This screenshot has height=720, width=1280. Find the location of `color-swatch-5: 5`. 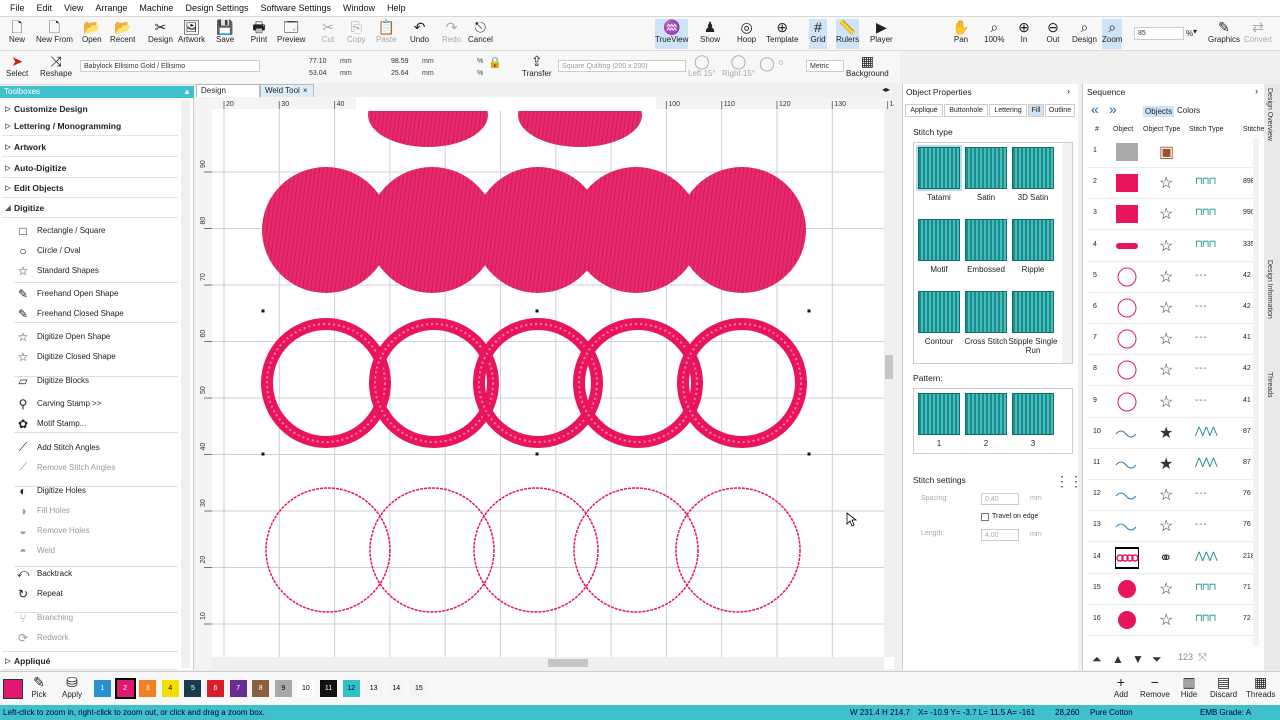

color-swatch-5: 5 is located at coordinates (193, 688).